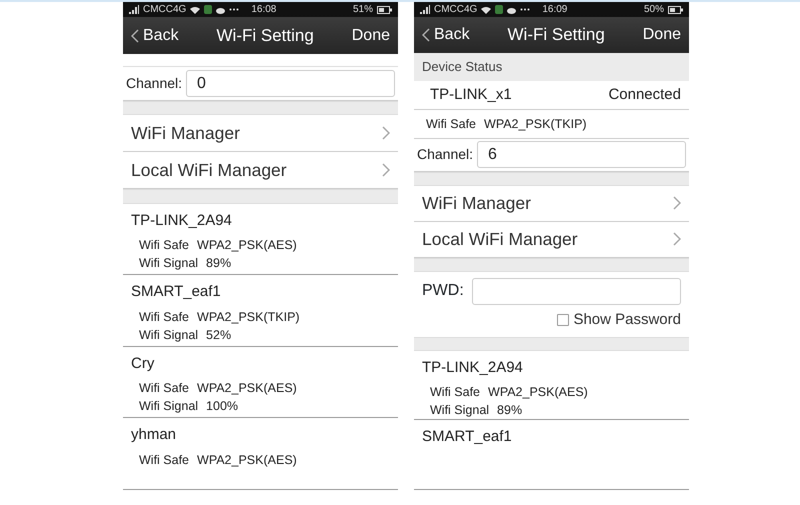 The image size is (800, 505). Describe the element at coordinates (263, 10) in the screenshot. I see `time-text: 16:08` at that location.